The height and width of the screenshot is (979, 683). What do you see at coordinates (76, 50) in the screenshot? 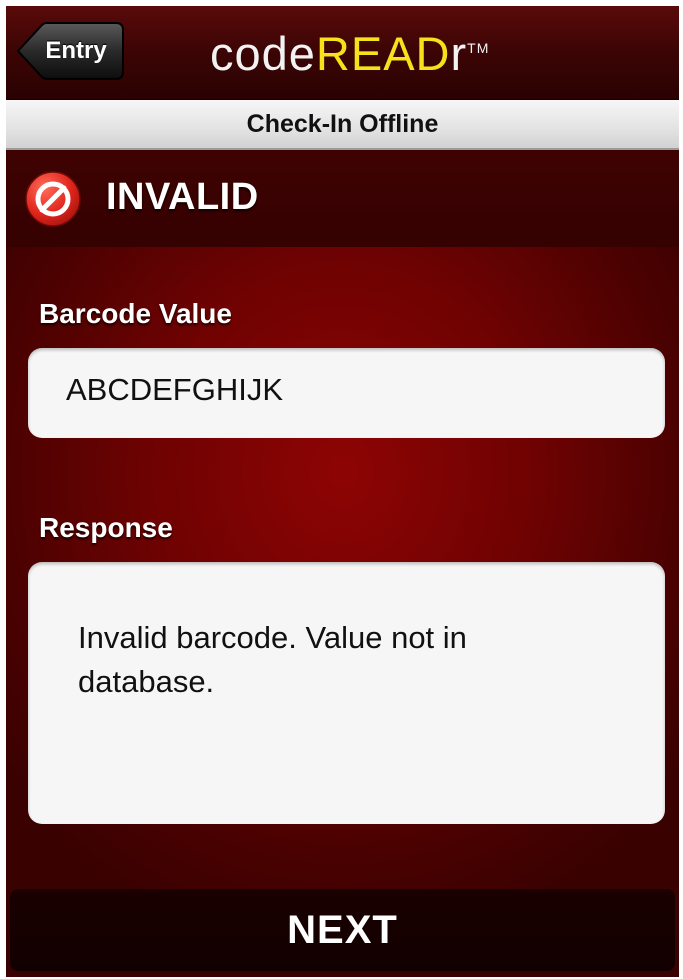
I see `back-button-label: Entry` at bounding box center [76, 50].